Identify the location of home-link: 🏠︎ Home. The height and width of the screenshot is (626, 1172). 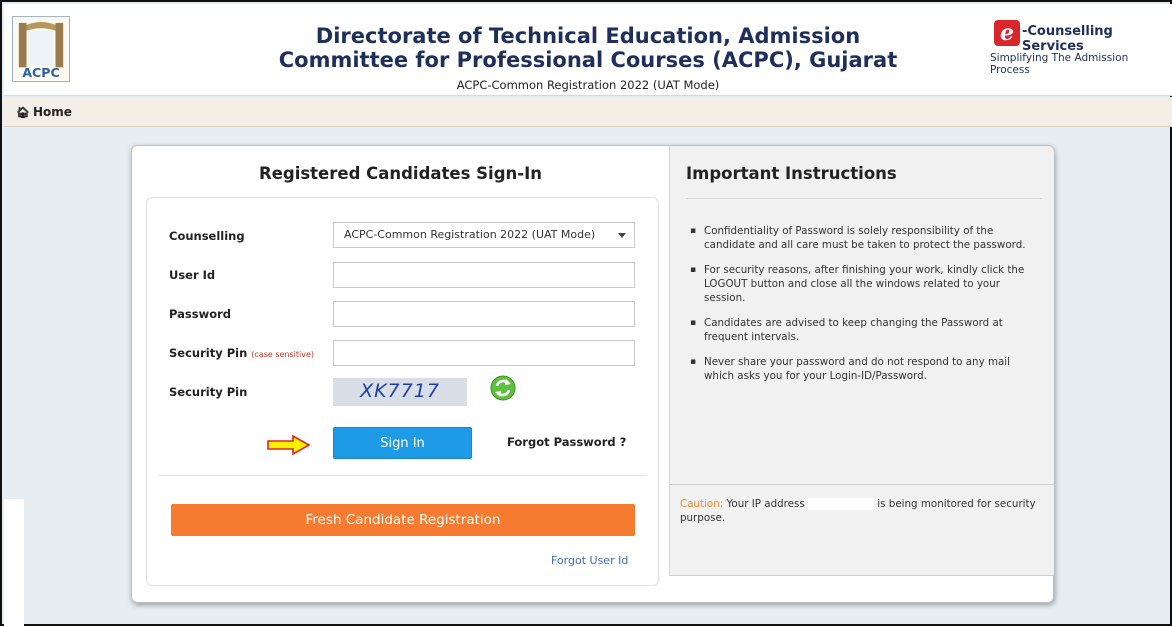
(44, 112).